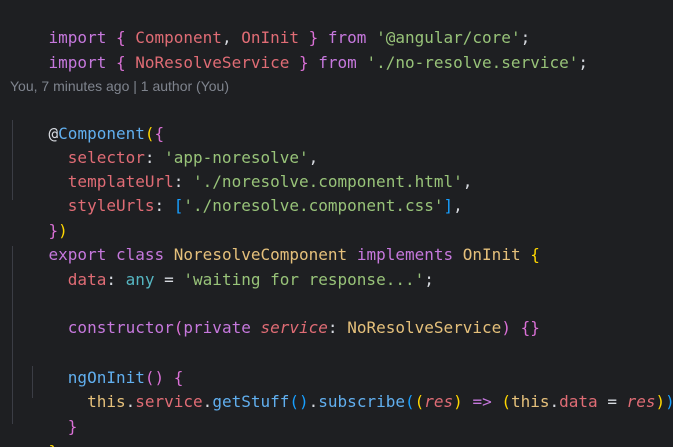 The width and height of the screenshot is (673, 447). Describe the element at coordinates (87, 279) in the screenshot. I see `class-property: data` at that location.